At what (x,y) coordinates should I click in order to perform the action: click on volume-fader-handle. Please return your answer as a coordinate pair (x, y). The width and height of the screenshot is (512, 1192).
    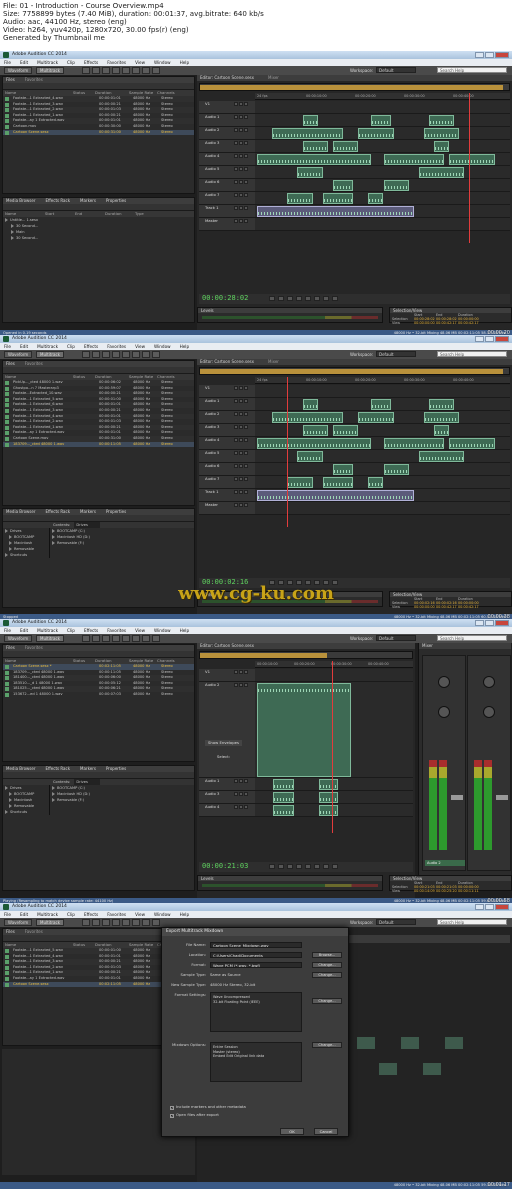
    Looking at the image, I should click on (457, 797).